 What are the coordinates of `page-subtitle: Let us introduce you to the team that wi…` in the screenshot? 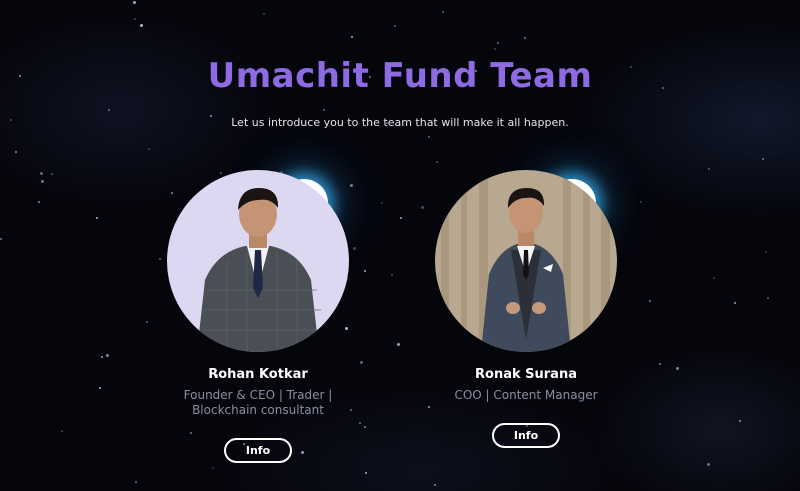 It's located at (400, 122).